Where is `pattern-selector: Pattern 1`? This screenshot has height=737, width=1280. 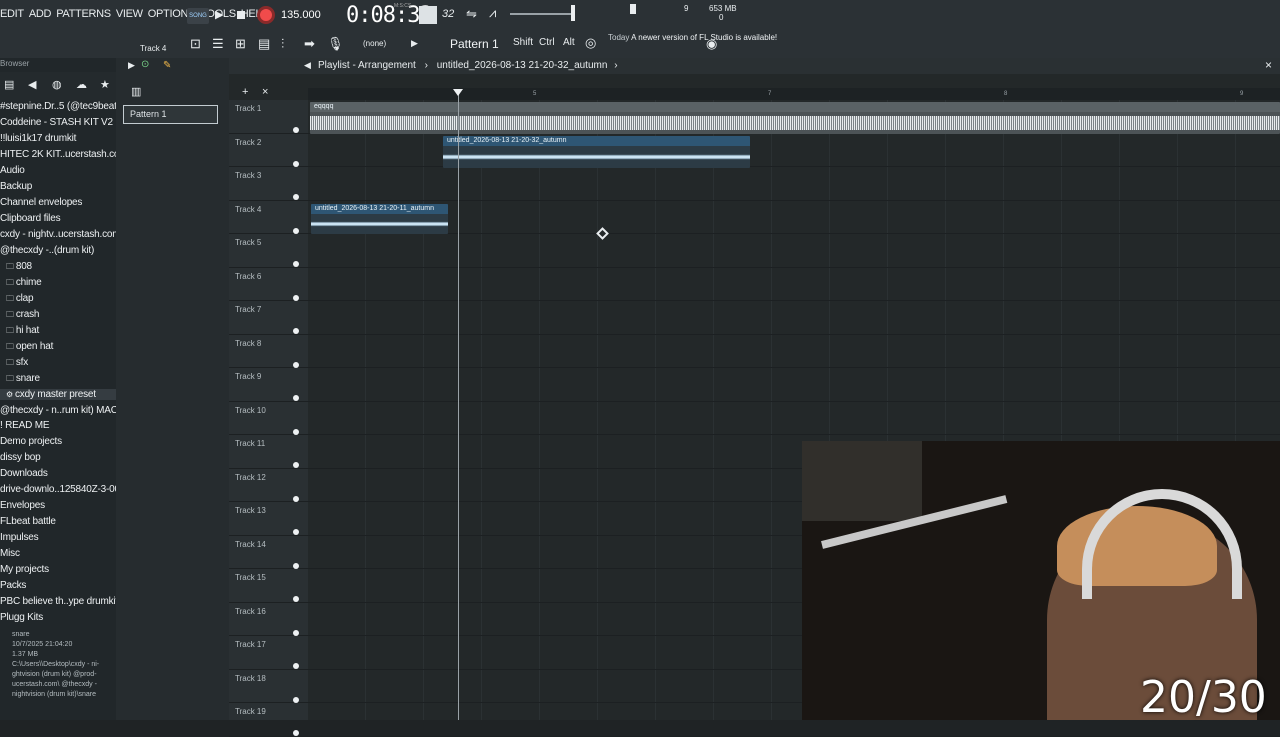
pattern-selector: Pattern 1 is located at coordinates (474, 44).